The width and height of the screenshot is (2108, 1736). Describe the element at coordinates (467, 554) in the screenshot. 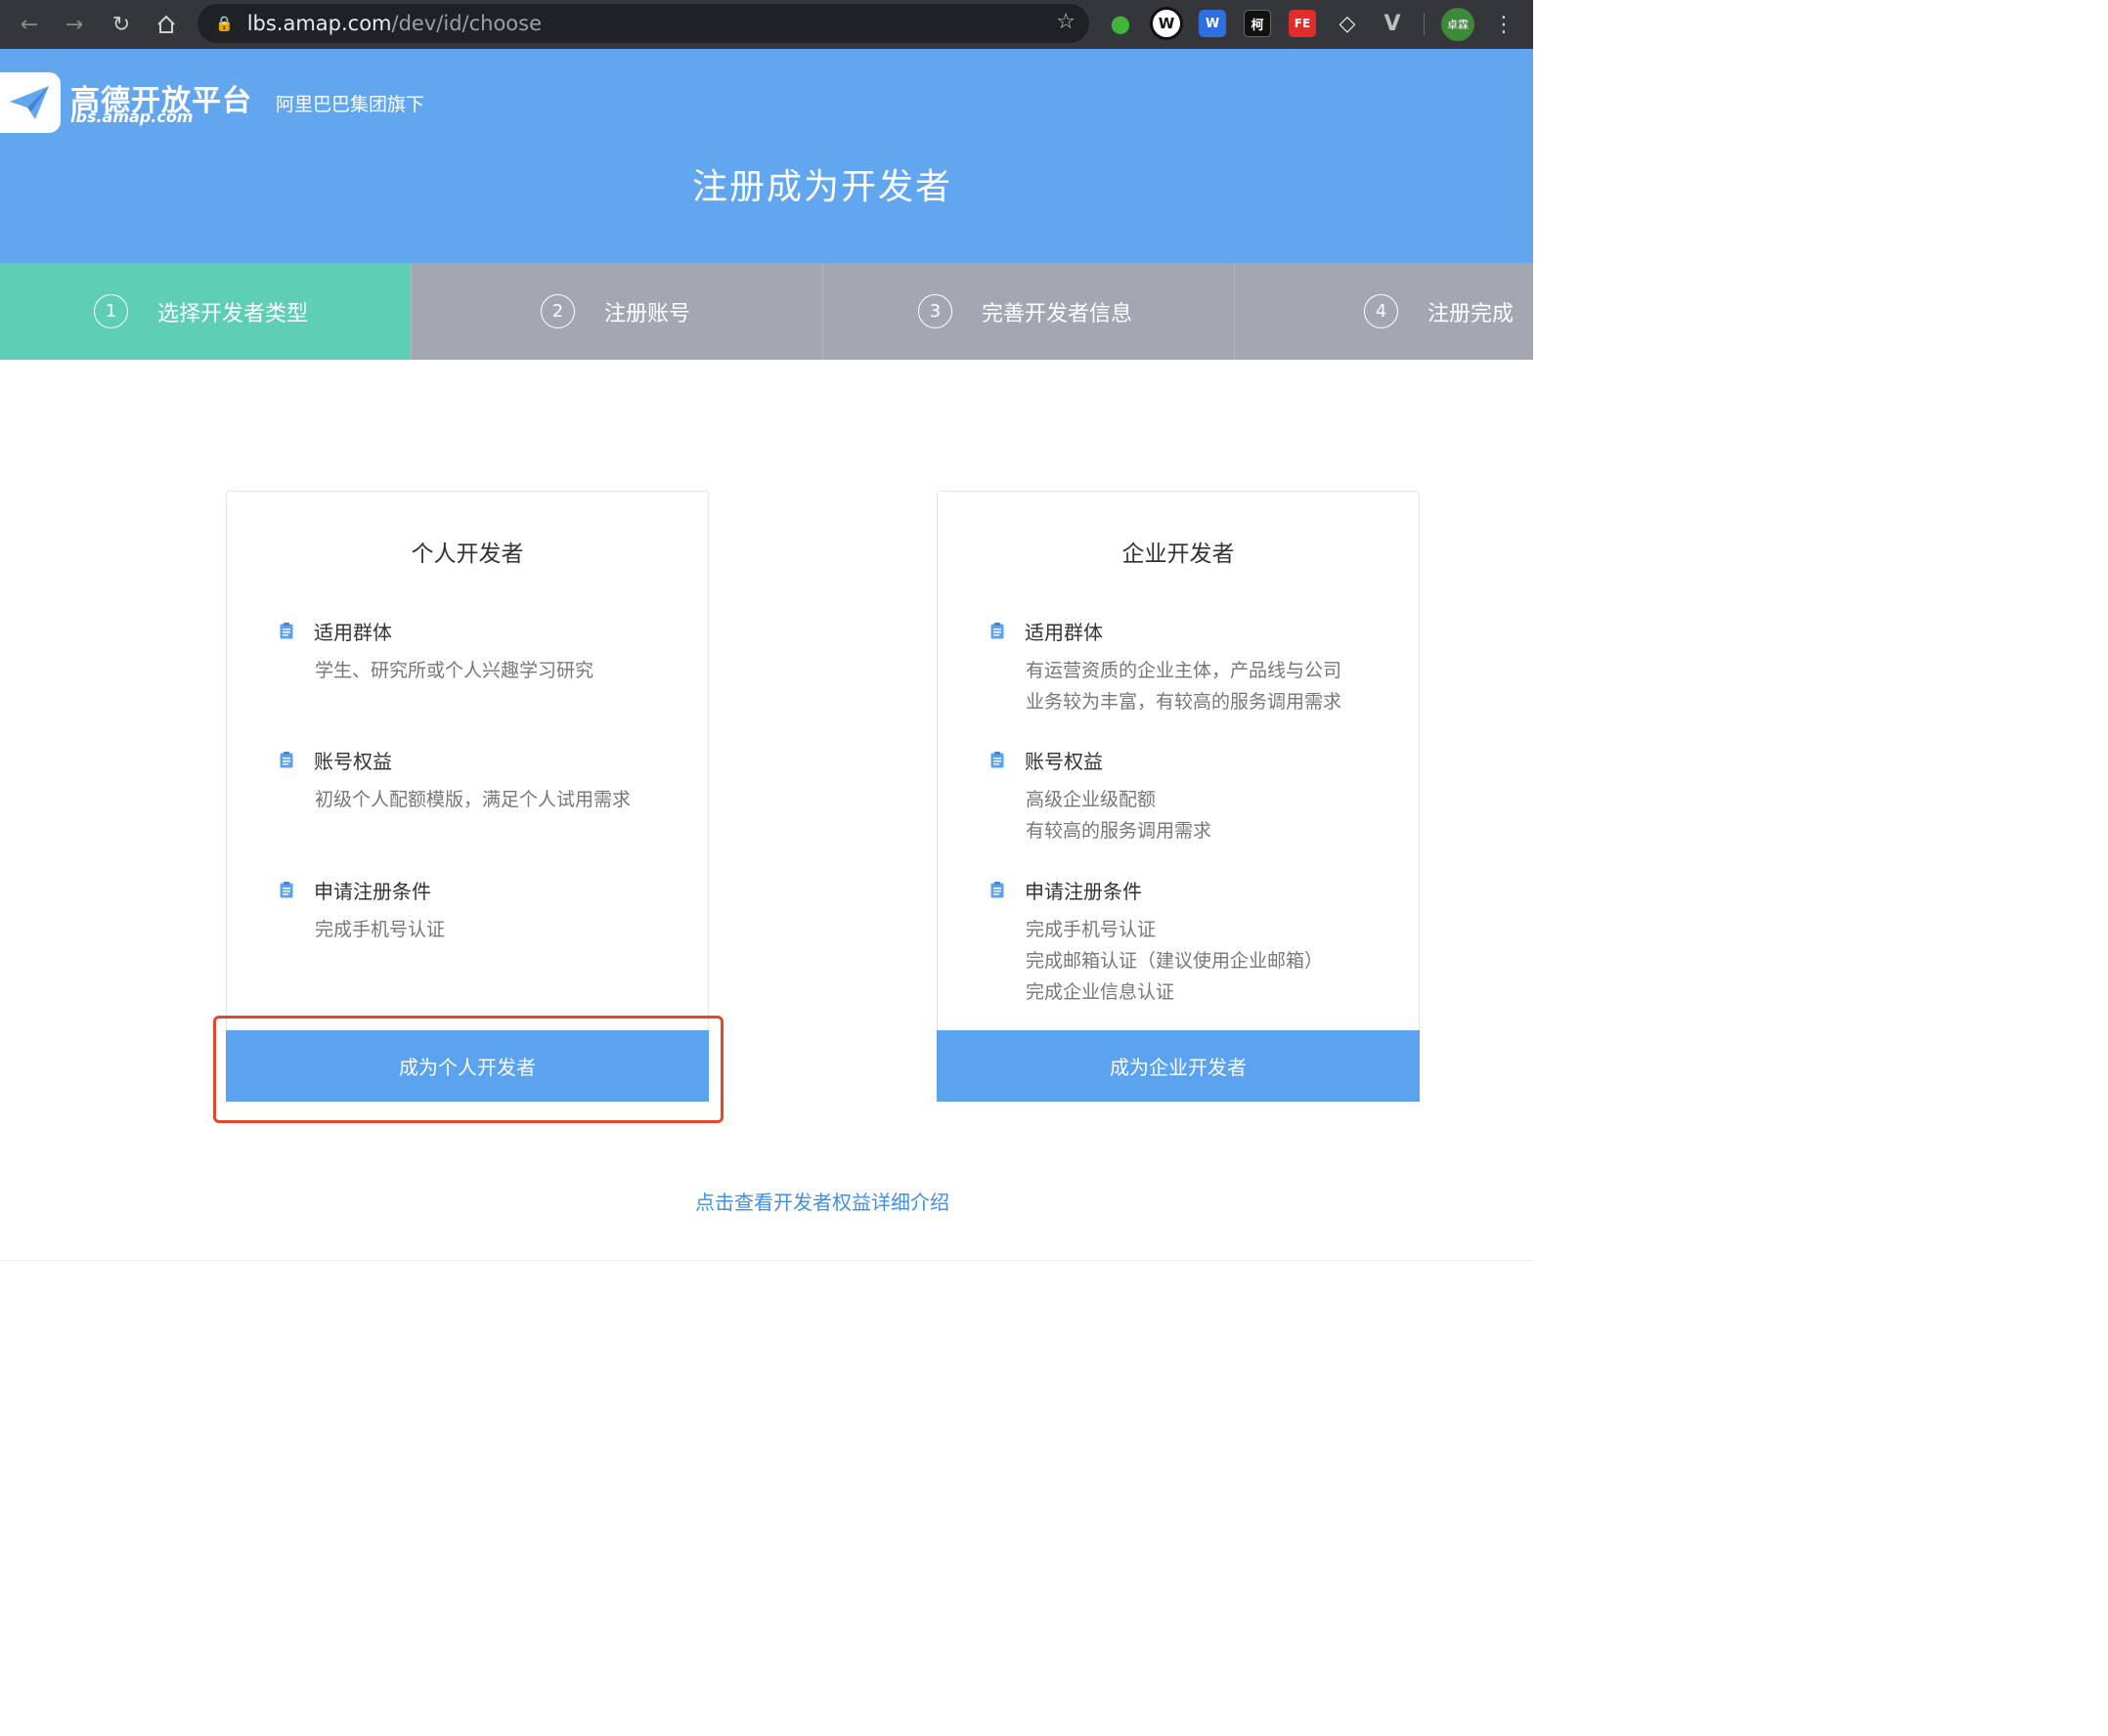

I see `card-title: 个人开发者` at that location.